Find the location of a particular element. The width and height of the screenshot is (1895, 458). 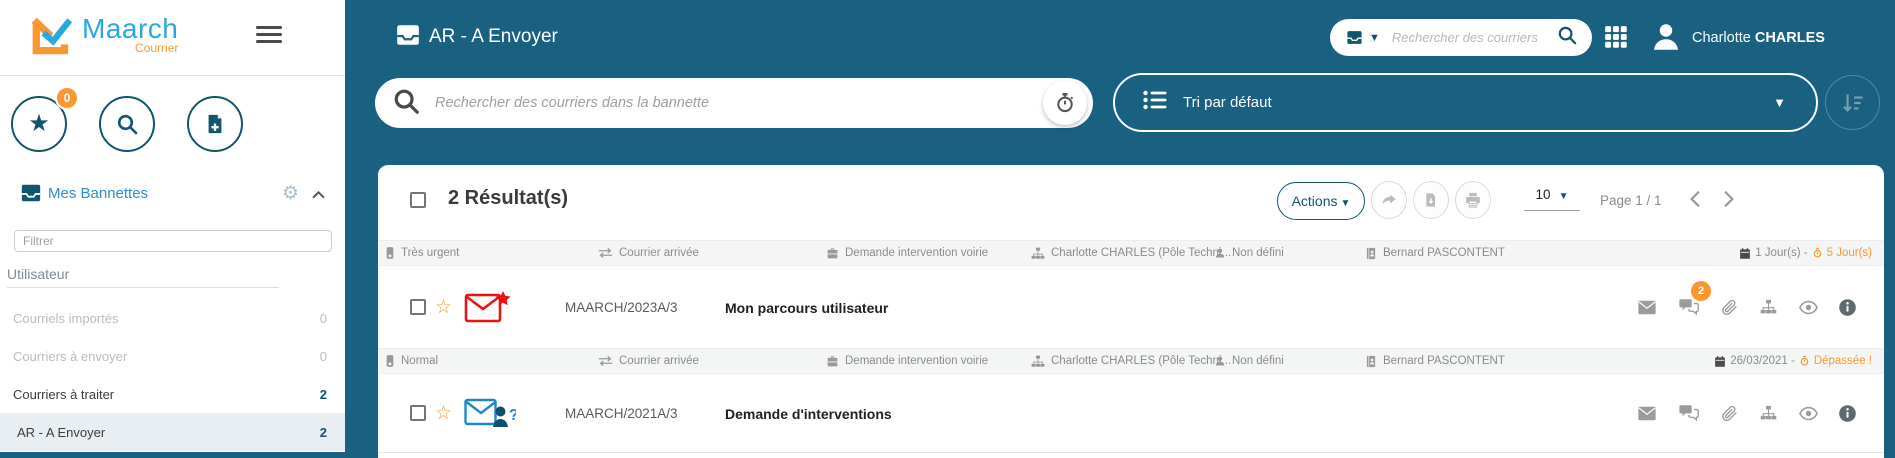

notes-icon: 2 is located at coordinates (1695, 299).